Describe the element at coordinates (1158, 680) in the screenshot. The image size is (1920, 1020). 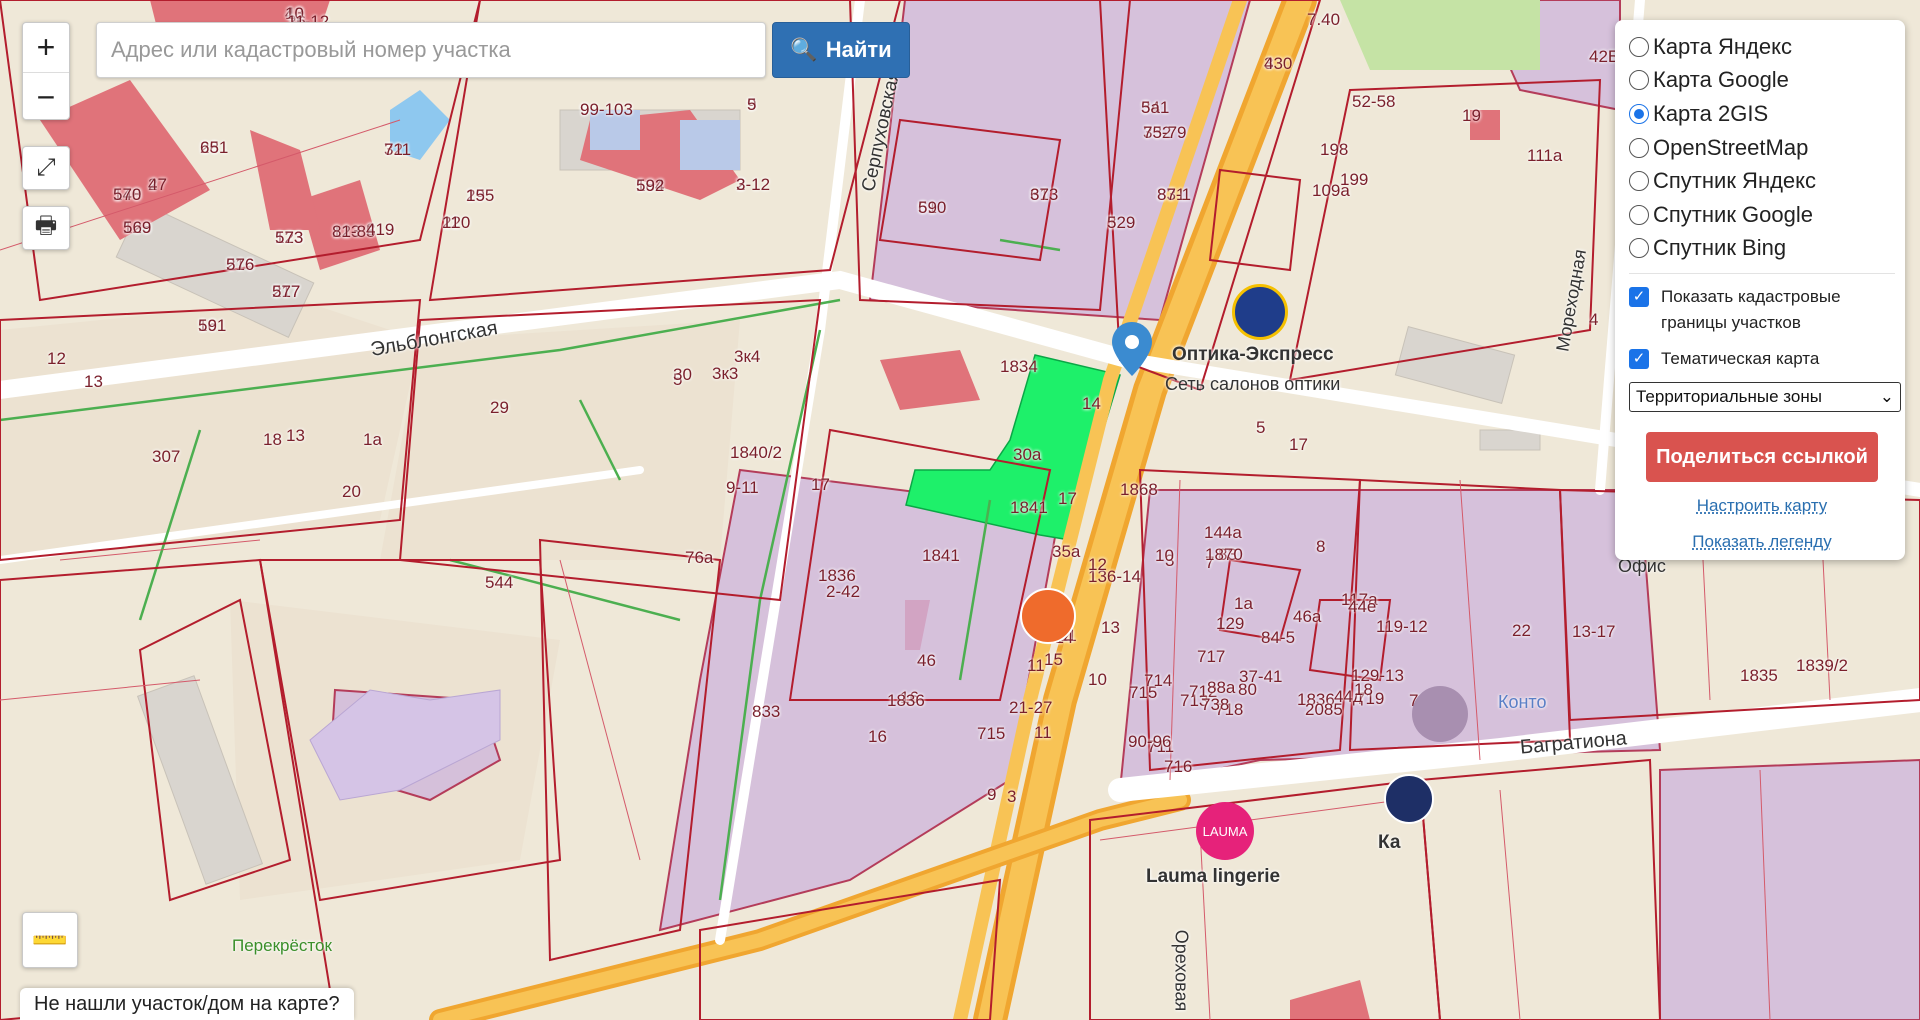
I see `parcel-number: 714` at that location.